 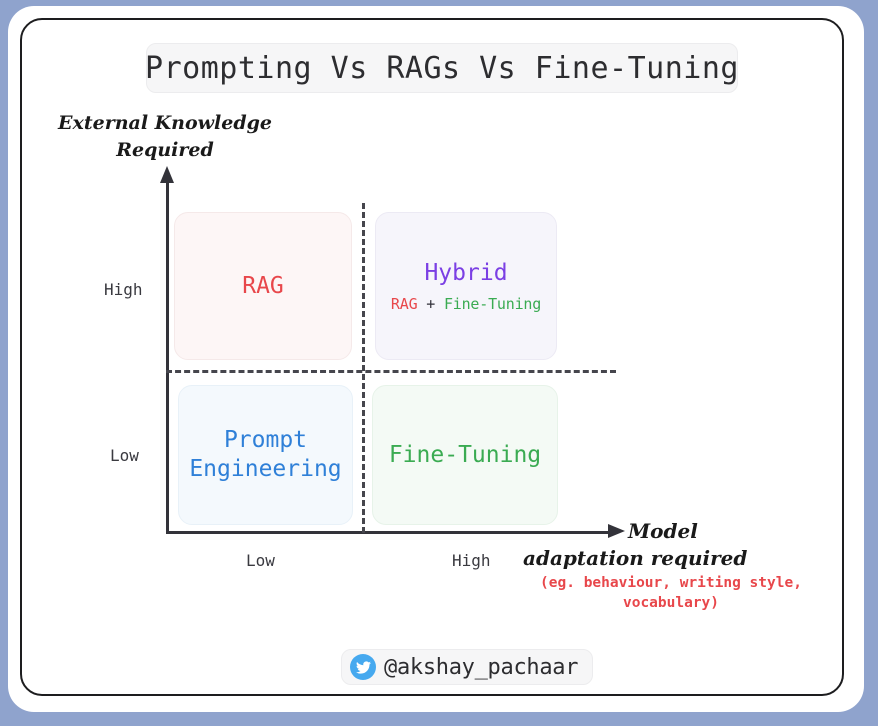 I want to click on y-axis-title: External Knowledge Required, so click(x=165, y=136).